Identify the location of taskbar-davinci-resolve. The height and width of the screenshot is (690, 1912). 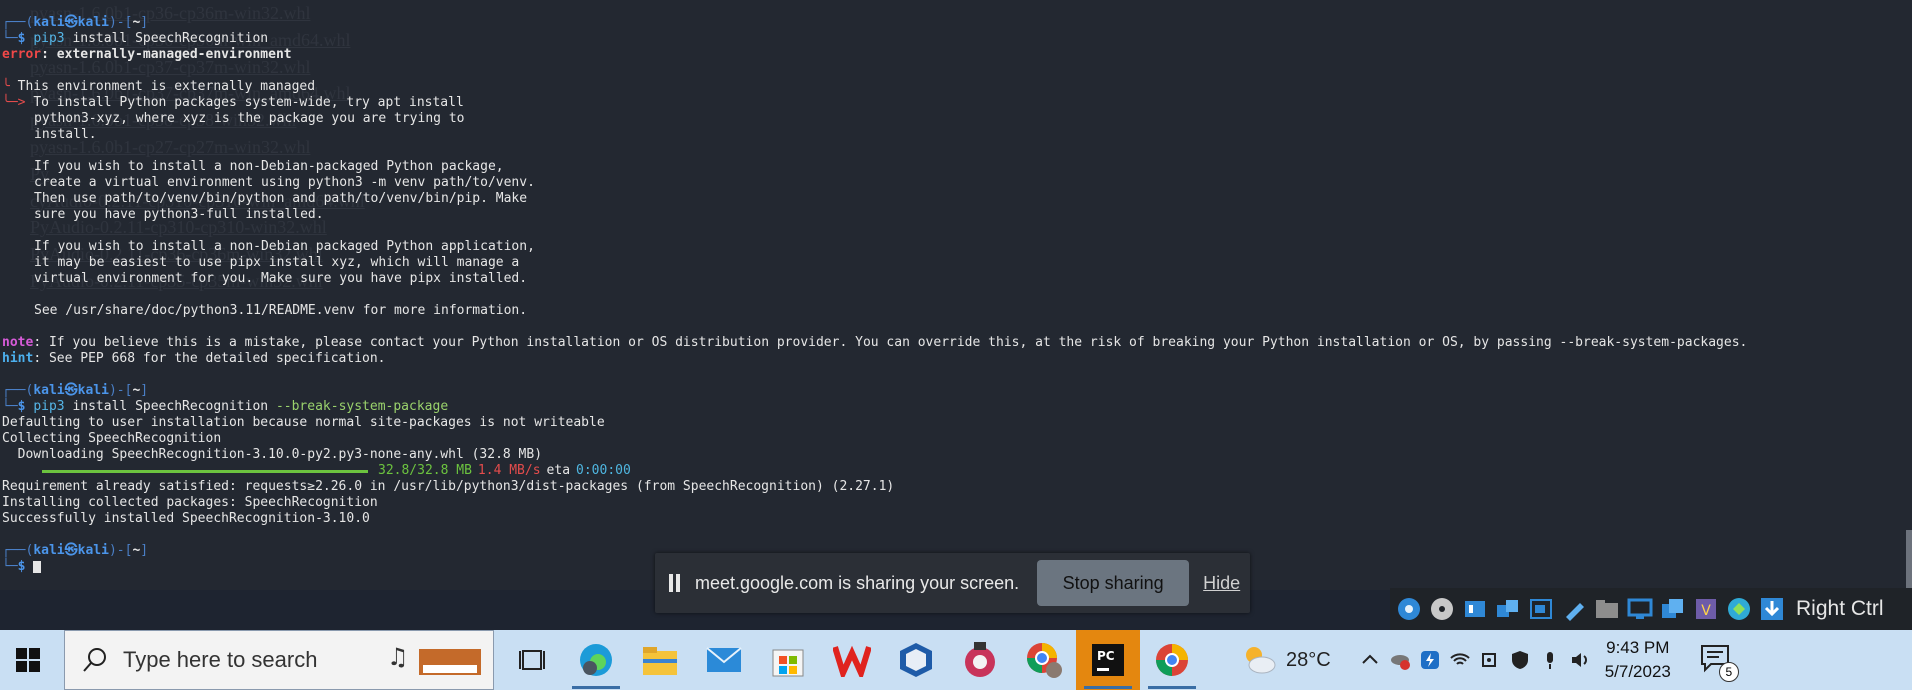
(980, 660).